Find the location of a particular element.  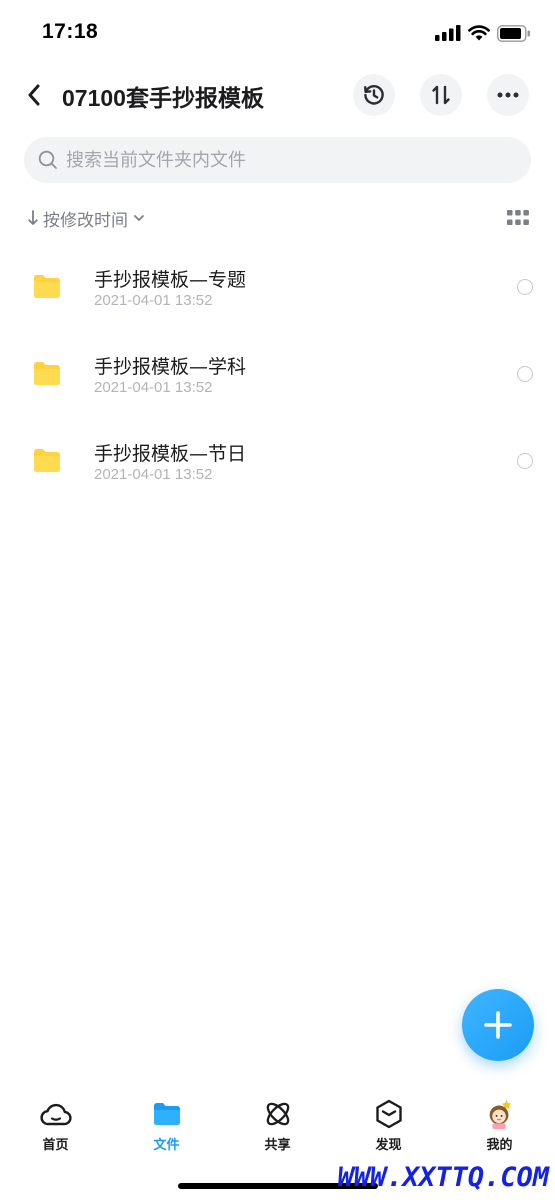

transfer-sort-icon is located at coordinates (441, 95).